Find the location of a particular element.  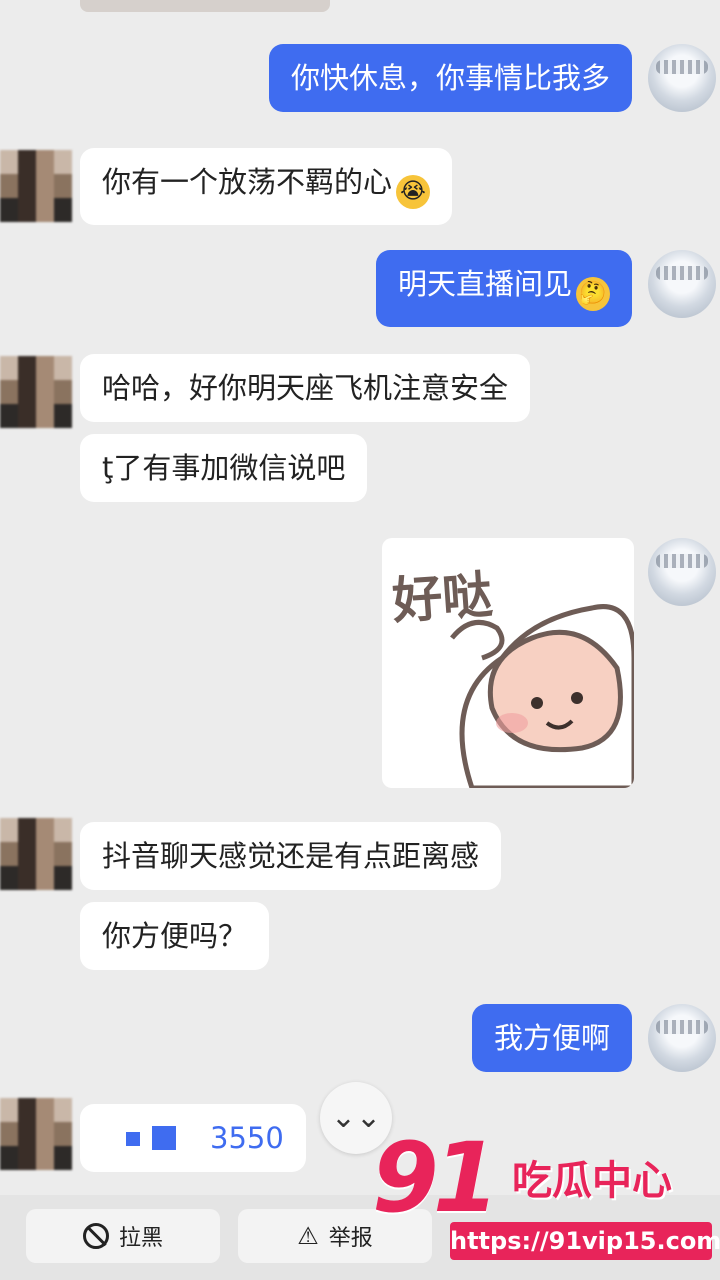

sticker-character is located at coordinates (542, 696).